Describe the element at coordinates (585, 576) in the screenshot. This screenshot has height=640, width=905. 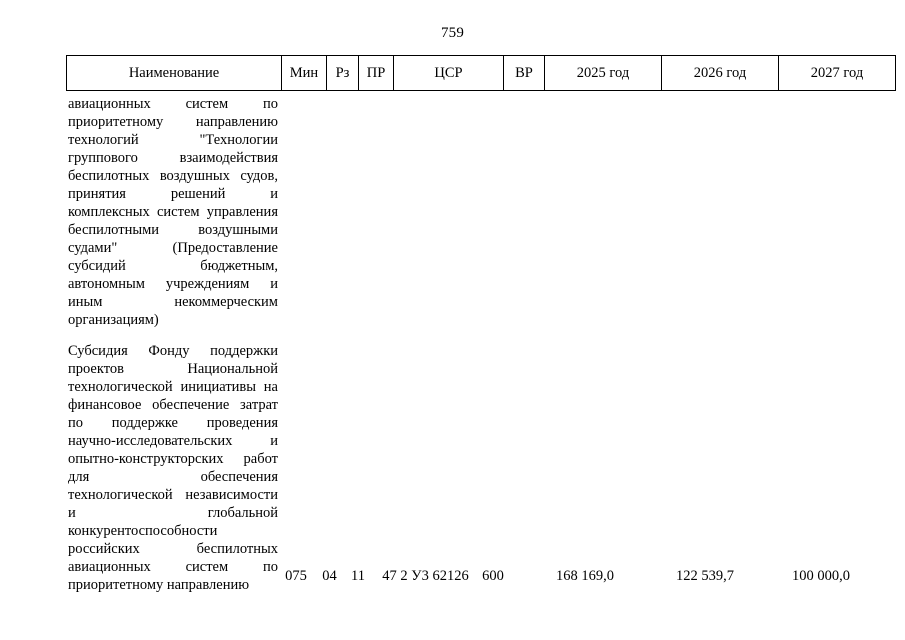
I see `cell-amount-2025: 168 169,0` at that location.